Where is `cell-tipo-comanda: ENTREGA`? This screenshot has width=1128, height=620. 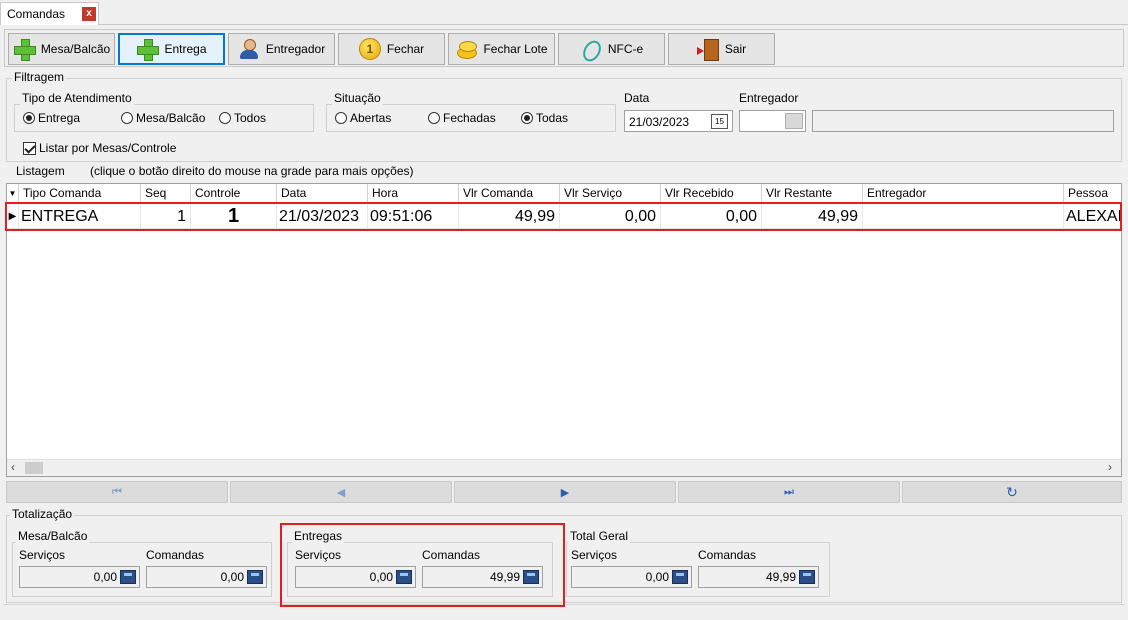
cell-tipo-comanda: ENTREGA is located at coordinates (80, 216).